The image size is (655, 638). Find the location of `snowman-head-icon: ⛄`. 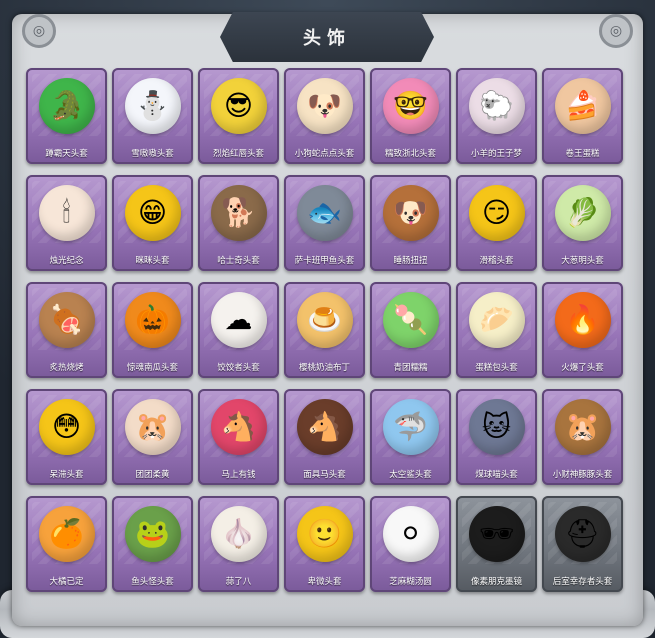

snowman-head-icon: ⛄ is located at coordinates (152, 106).